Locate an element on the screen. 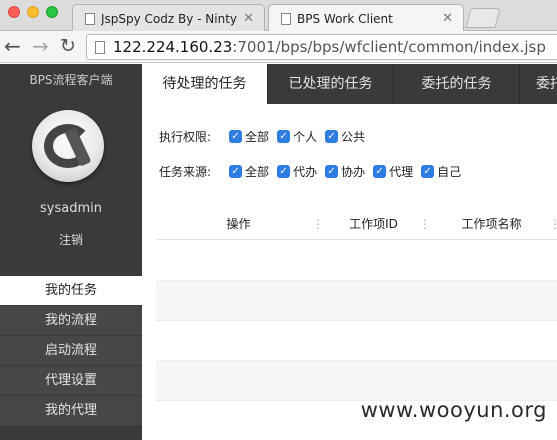  sidebar-item-my-agents: 我的代理 is located at coordinates (71, 411).